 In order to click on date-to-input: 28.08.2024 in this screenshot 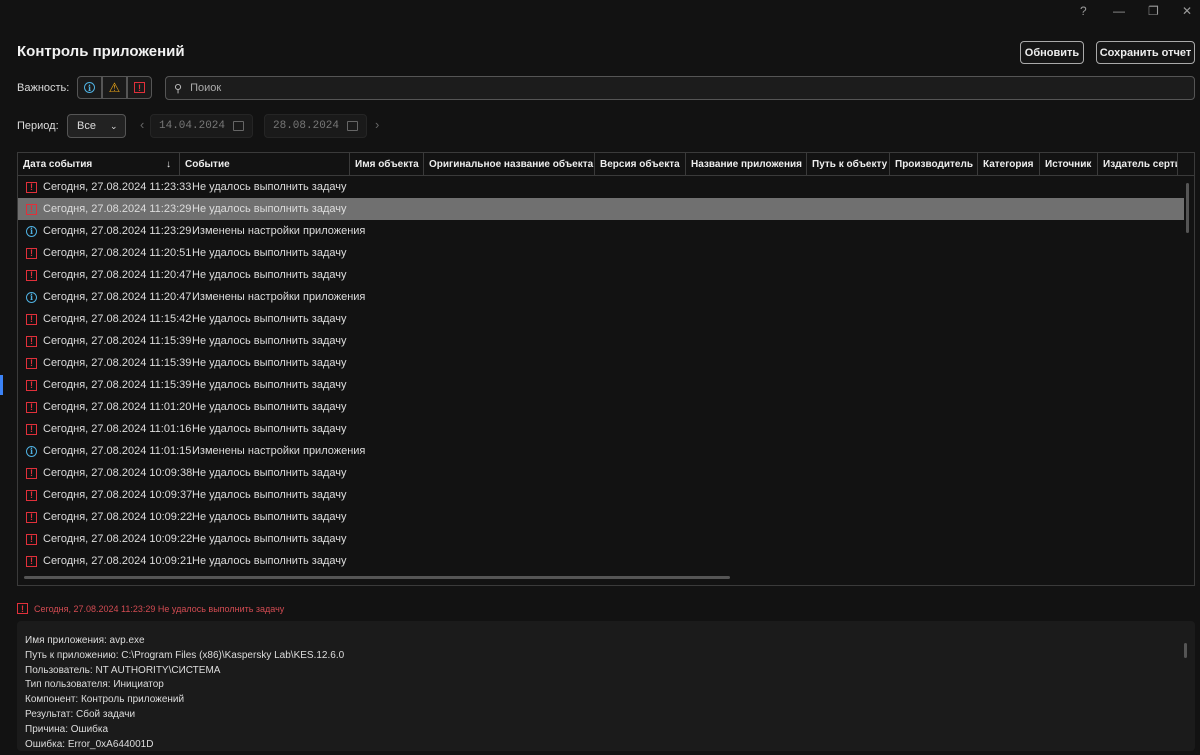, I will do `click(315, 126)`.